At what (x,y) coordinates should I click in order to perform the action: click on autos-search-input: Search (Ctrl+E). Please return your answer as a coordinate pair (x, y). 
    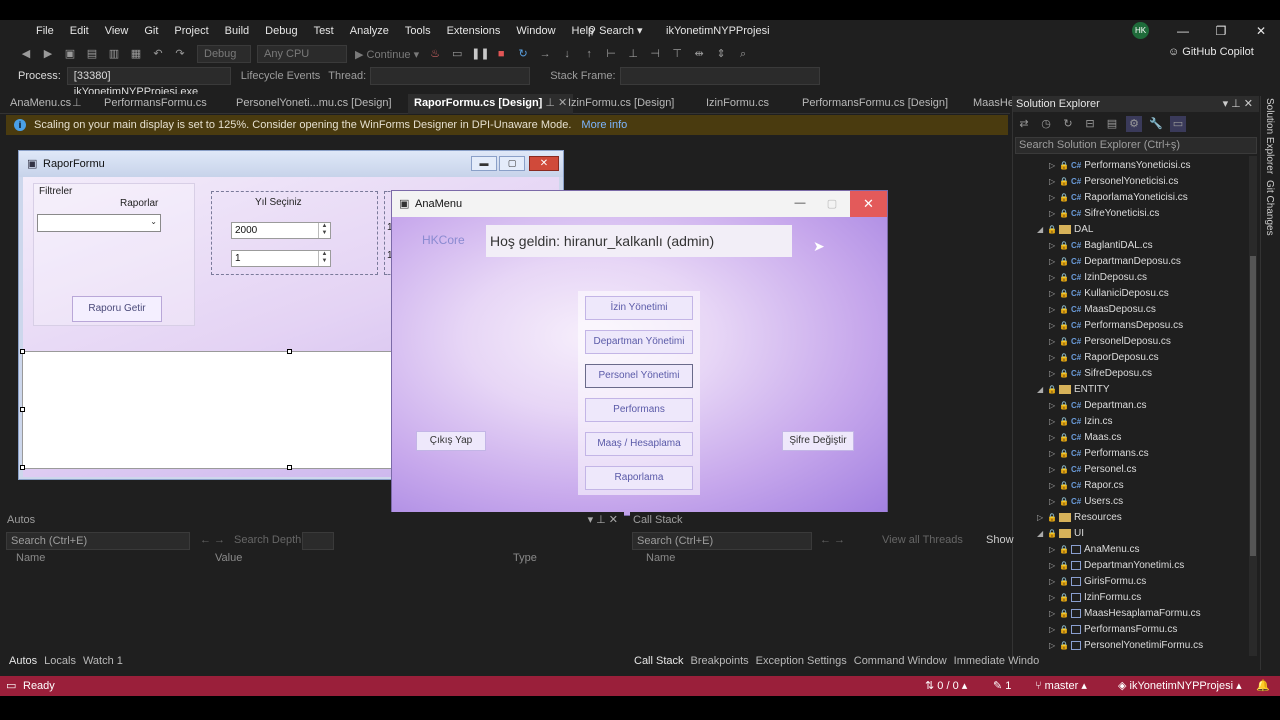
    Looking at the image, I should click on (98, 541).